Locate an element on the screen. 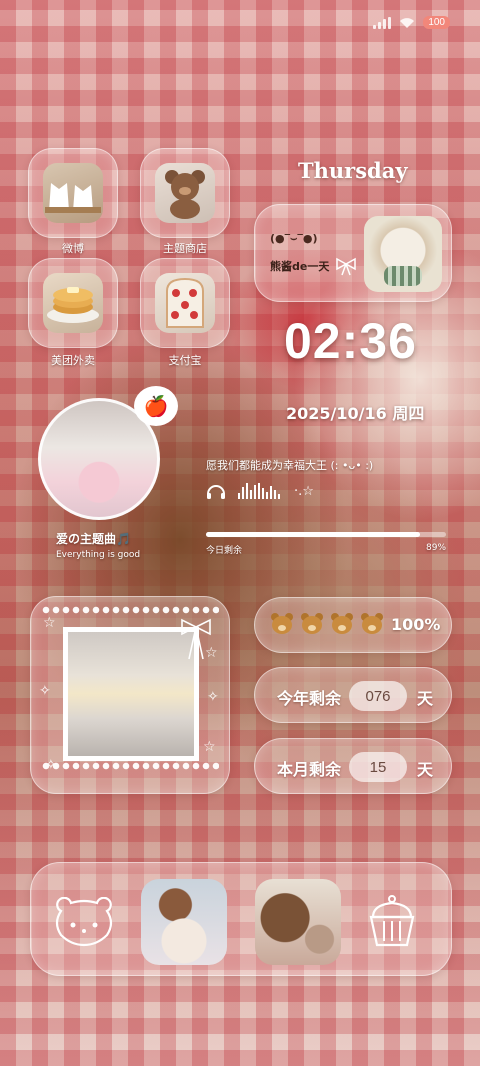  month-remaining-bar: 本月剩余 15 天 is located at coordinates (353, 766).